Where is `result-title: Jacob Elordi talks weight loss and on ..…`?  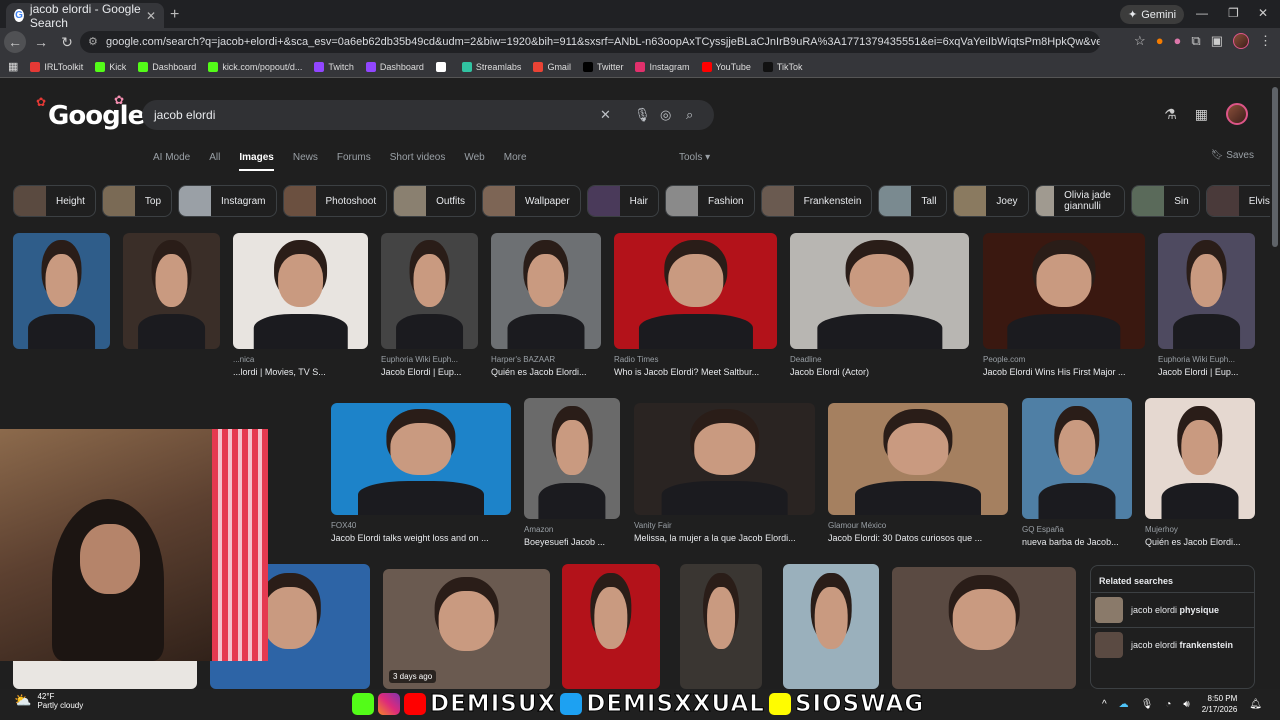
result-title: Jacob Elordi talks weight loss and on ..… is located at coordinates (421, 538).